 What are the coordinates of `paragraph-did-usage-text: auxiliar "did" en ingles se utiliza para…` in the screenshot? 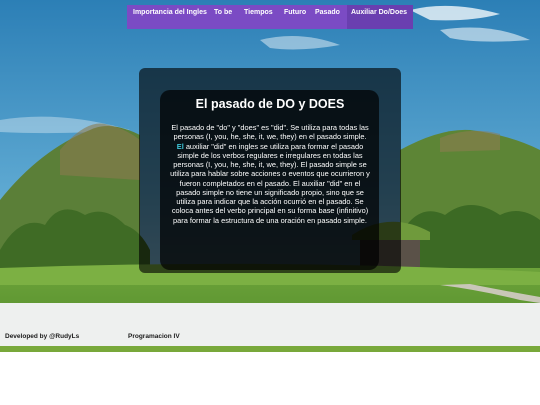 It's located at (270, 183).